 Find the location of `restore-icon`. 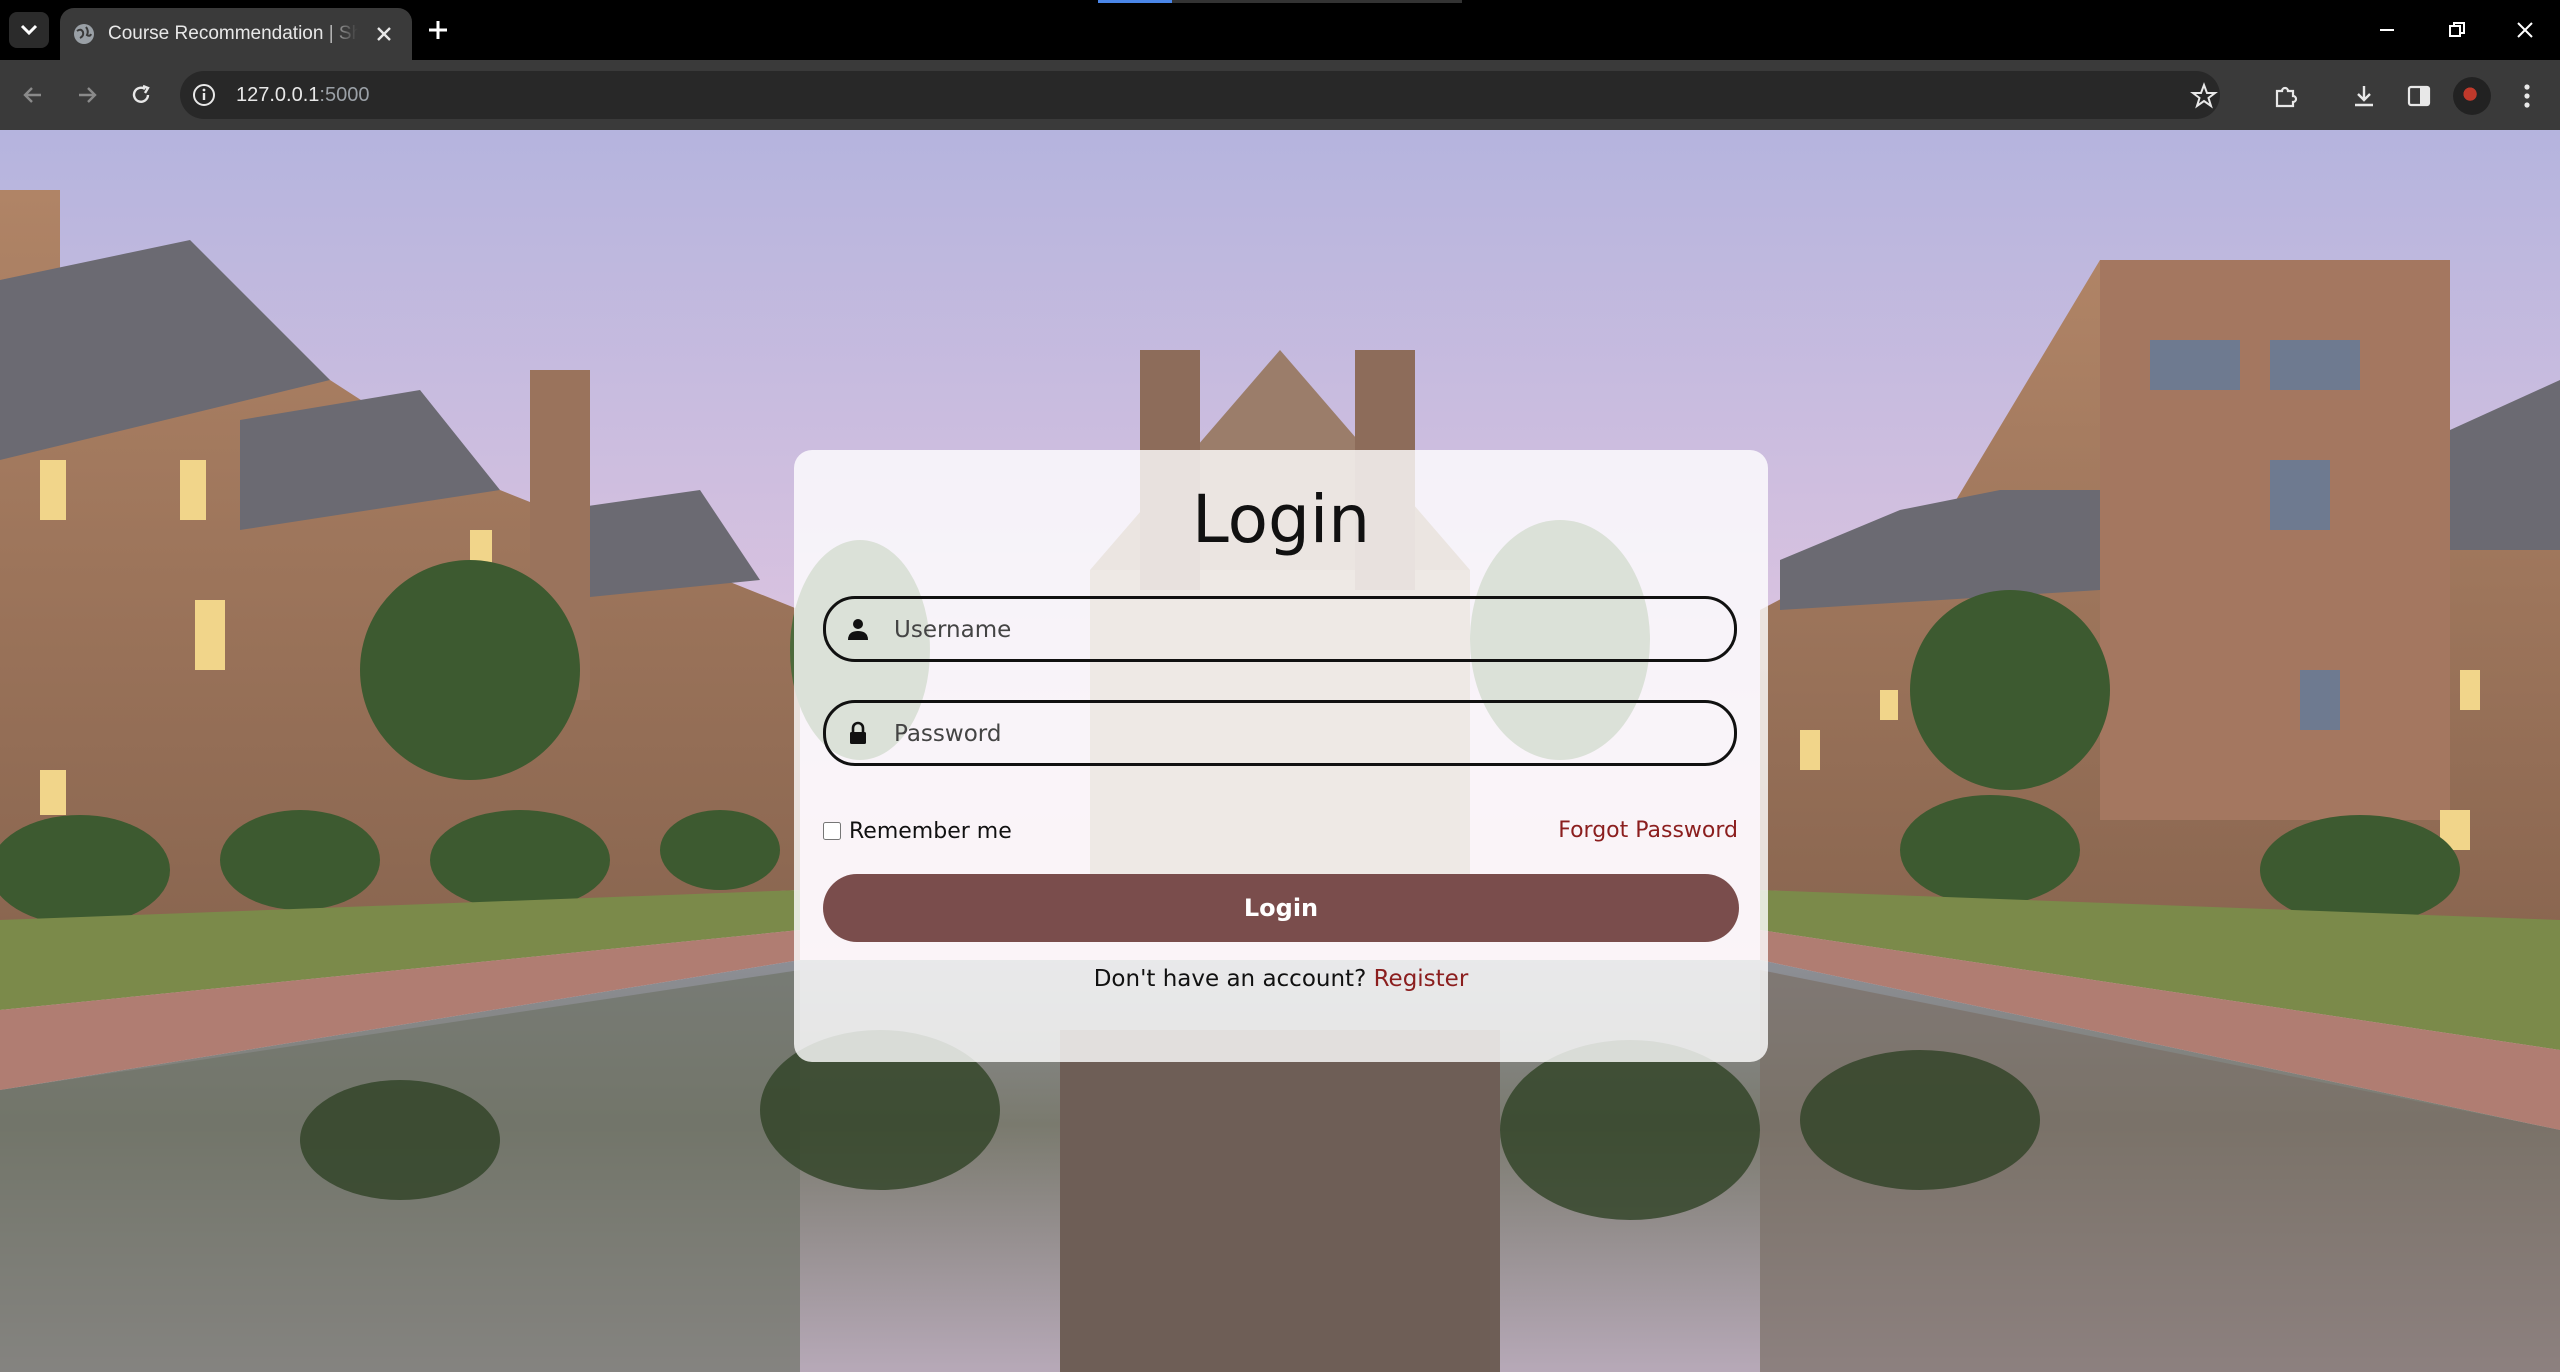

restore-icon is located at coordinates (2457, 29).